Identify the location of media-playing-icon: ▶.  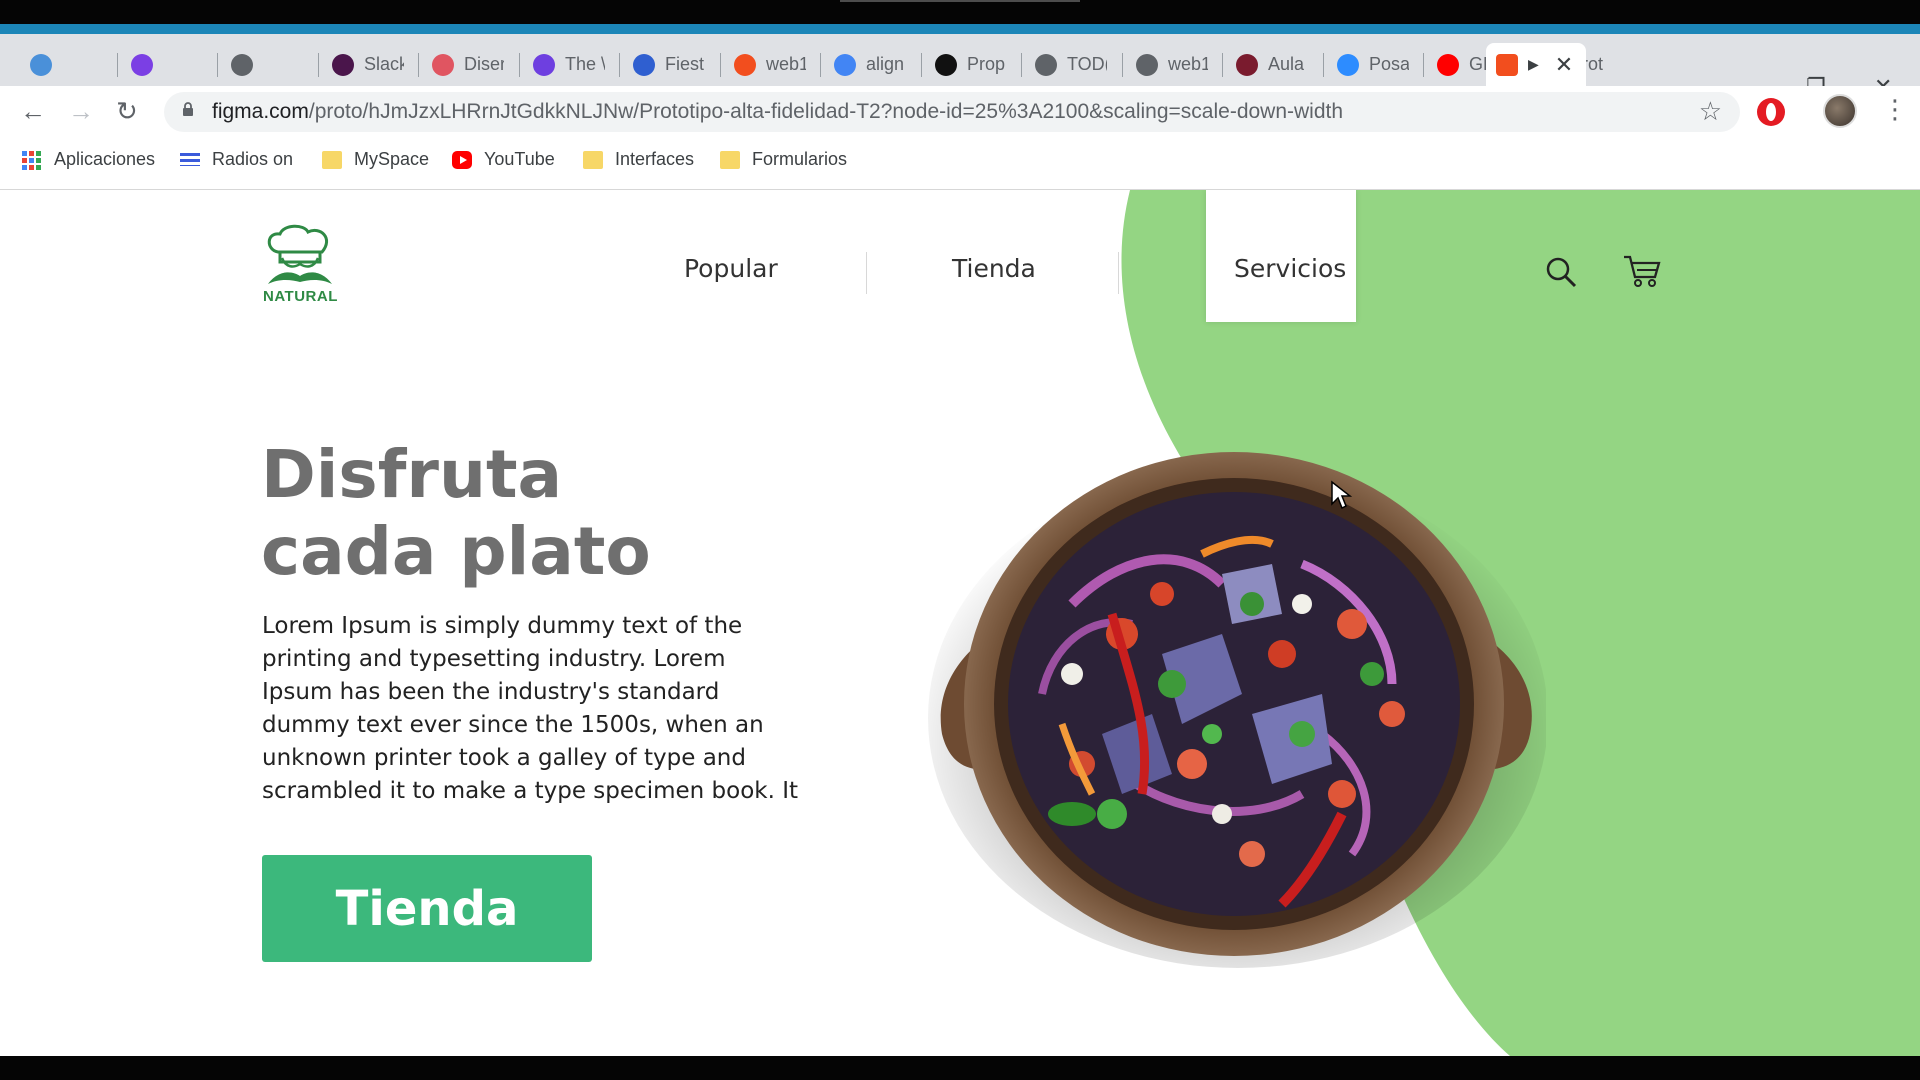
(1533, 64).